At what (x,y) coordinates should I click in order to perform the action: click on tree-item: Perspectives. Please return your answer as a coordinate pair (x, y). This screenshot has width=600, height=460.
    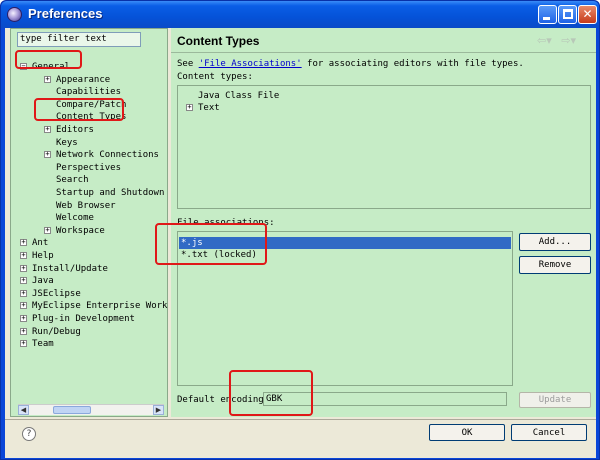
    Looking at the image, I should click on (88, 168).